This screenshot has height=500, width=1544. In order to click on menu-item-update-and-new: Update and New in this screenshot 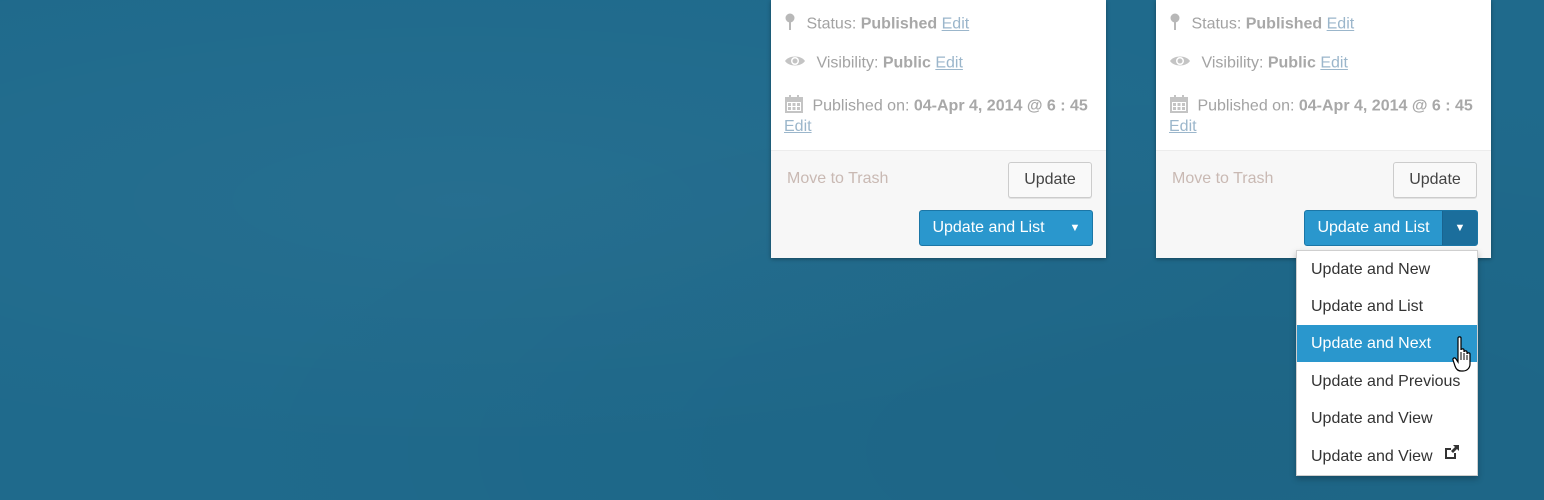, I will do `click(1387, 269)`.